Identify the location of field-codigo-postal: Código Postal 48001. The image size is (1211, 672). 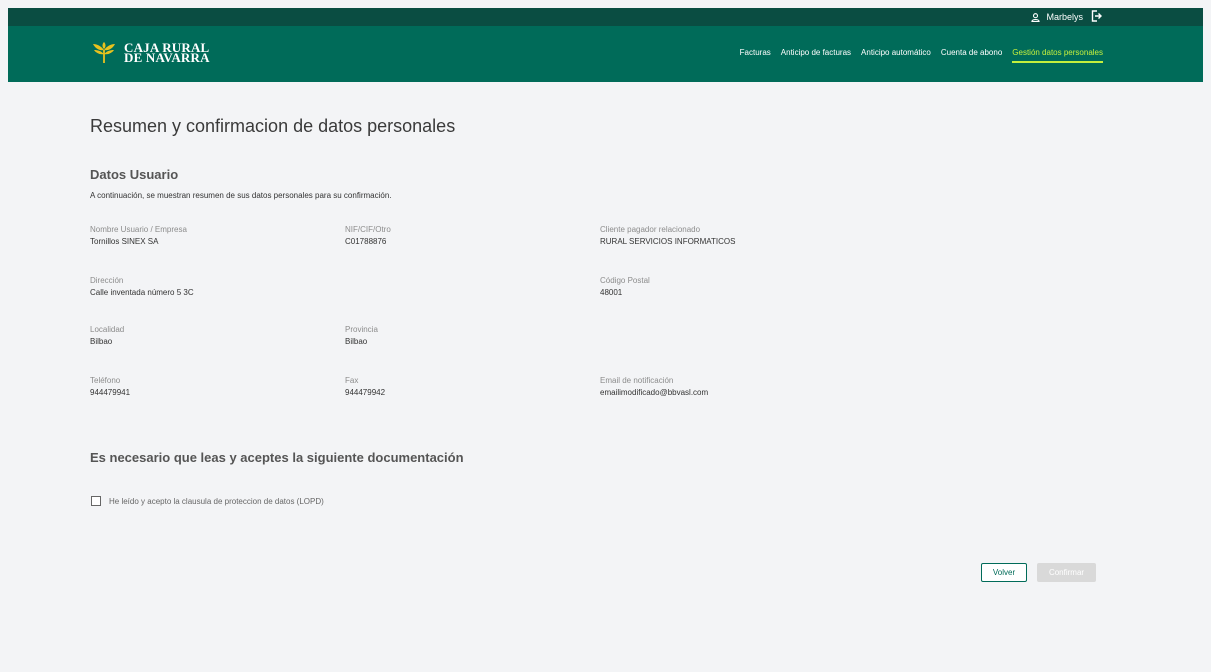
(625, 286).